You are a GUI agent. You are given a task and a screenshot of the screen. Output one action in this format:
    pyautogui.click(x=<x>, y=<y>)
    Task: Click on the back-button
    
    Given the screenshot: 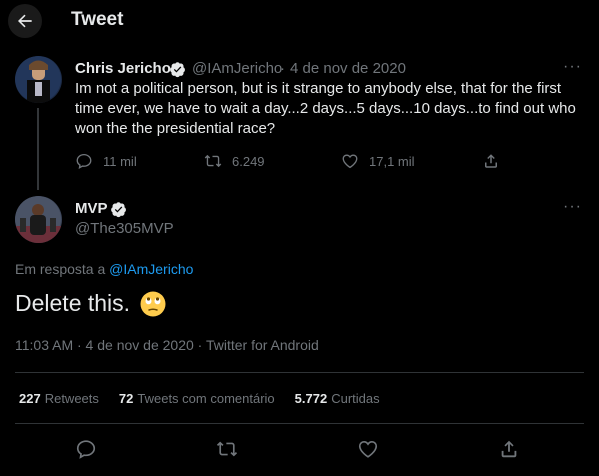 What is the action you would take?
    pyautogui.click(x=25, y=21)
    